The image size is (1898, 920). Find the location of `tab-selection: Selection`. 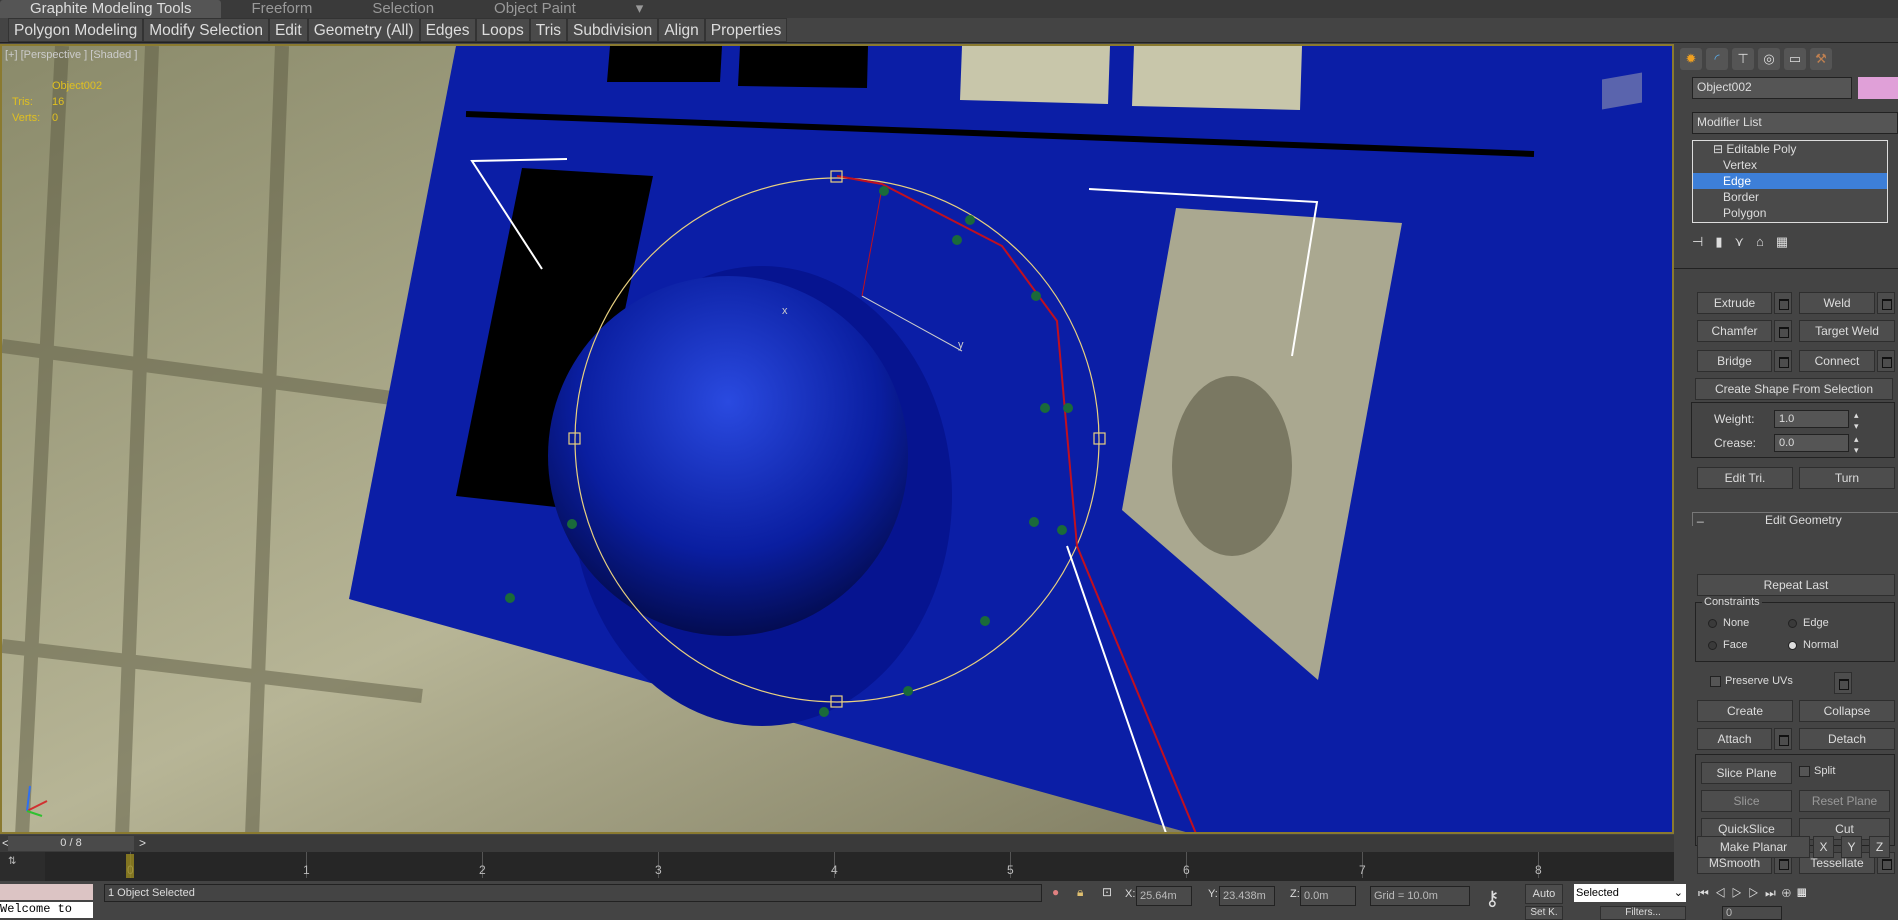

tab-selection: Selection is located at coordinates (403, 9).